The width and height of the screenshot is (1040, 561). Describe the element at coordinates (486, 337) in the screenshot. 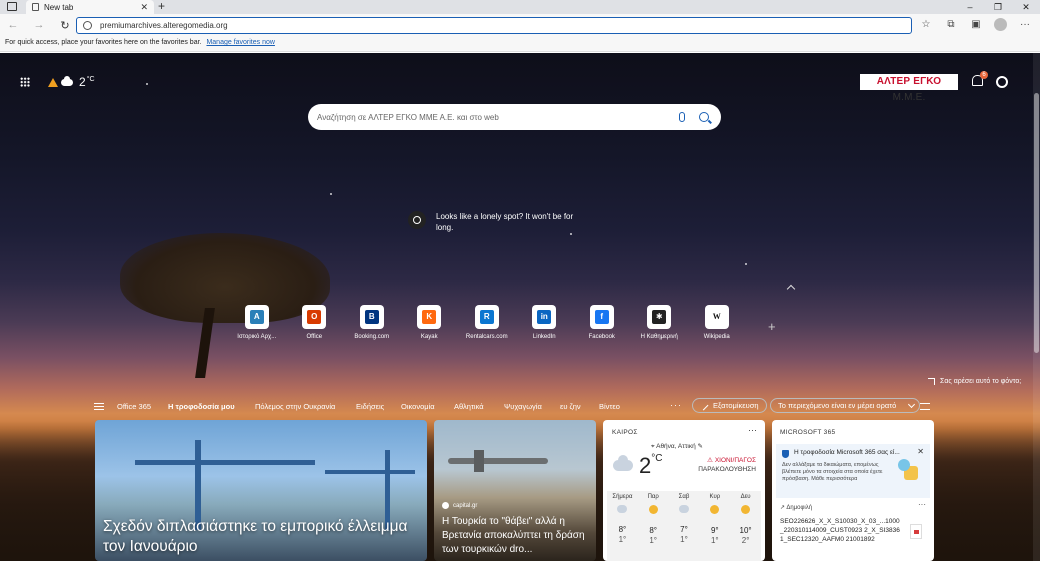

I see `quick-link-label: Rentalcars.com` at that location.